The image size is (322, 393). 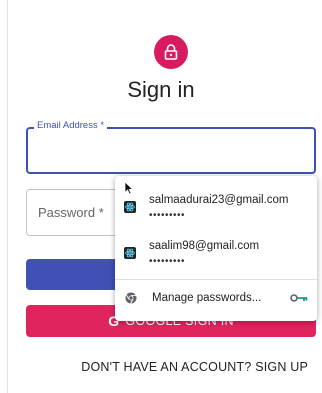 What do you see at coordinates (204, 246) in the screenshot?
I see `credential-email: saalim98@gmail.com` at bounding box center [204, 246].